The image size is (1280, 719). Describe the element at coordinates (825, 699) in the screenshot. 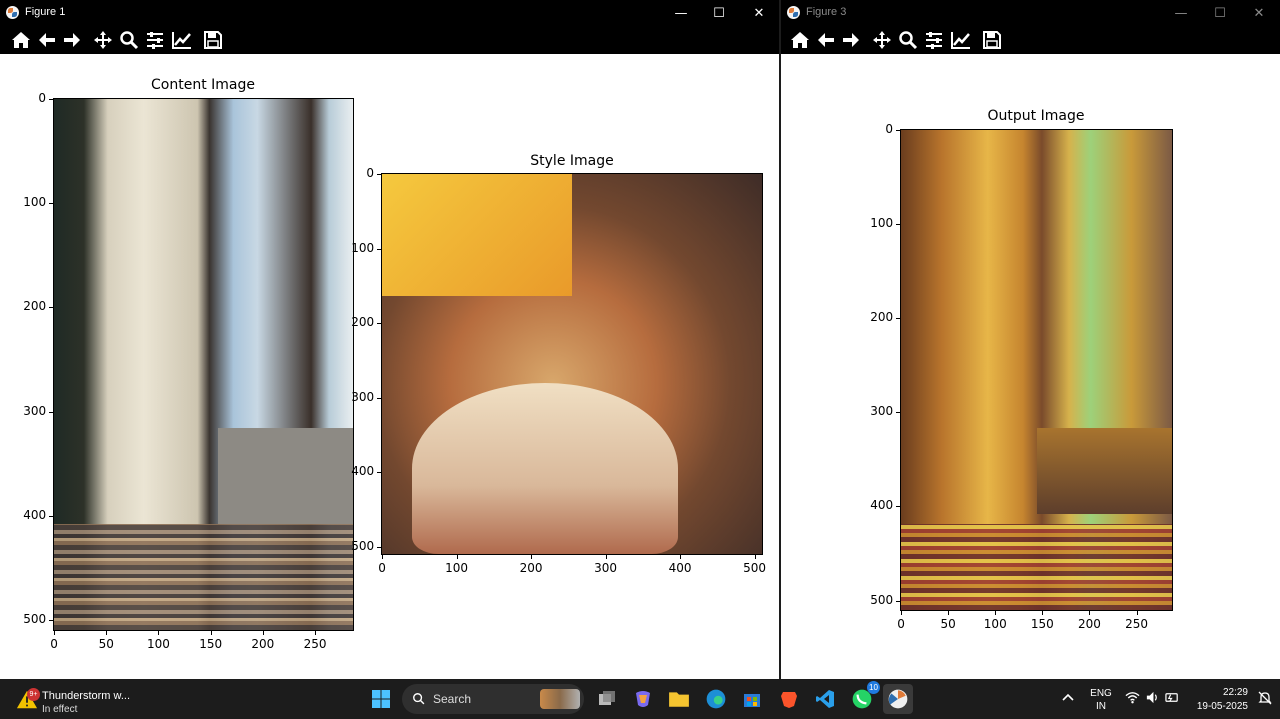

I see `vscode-button` at that location.